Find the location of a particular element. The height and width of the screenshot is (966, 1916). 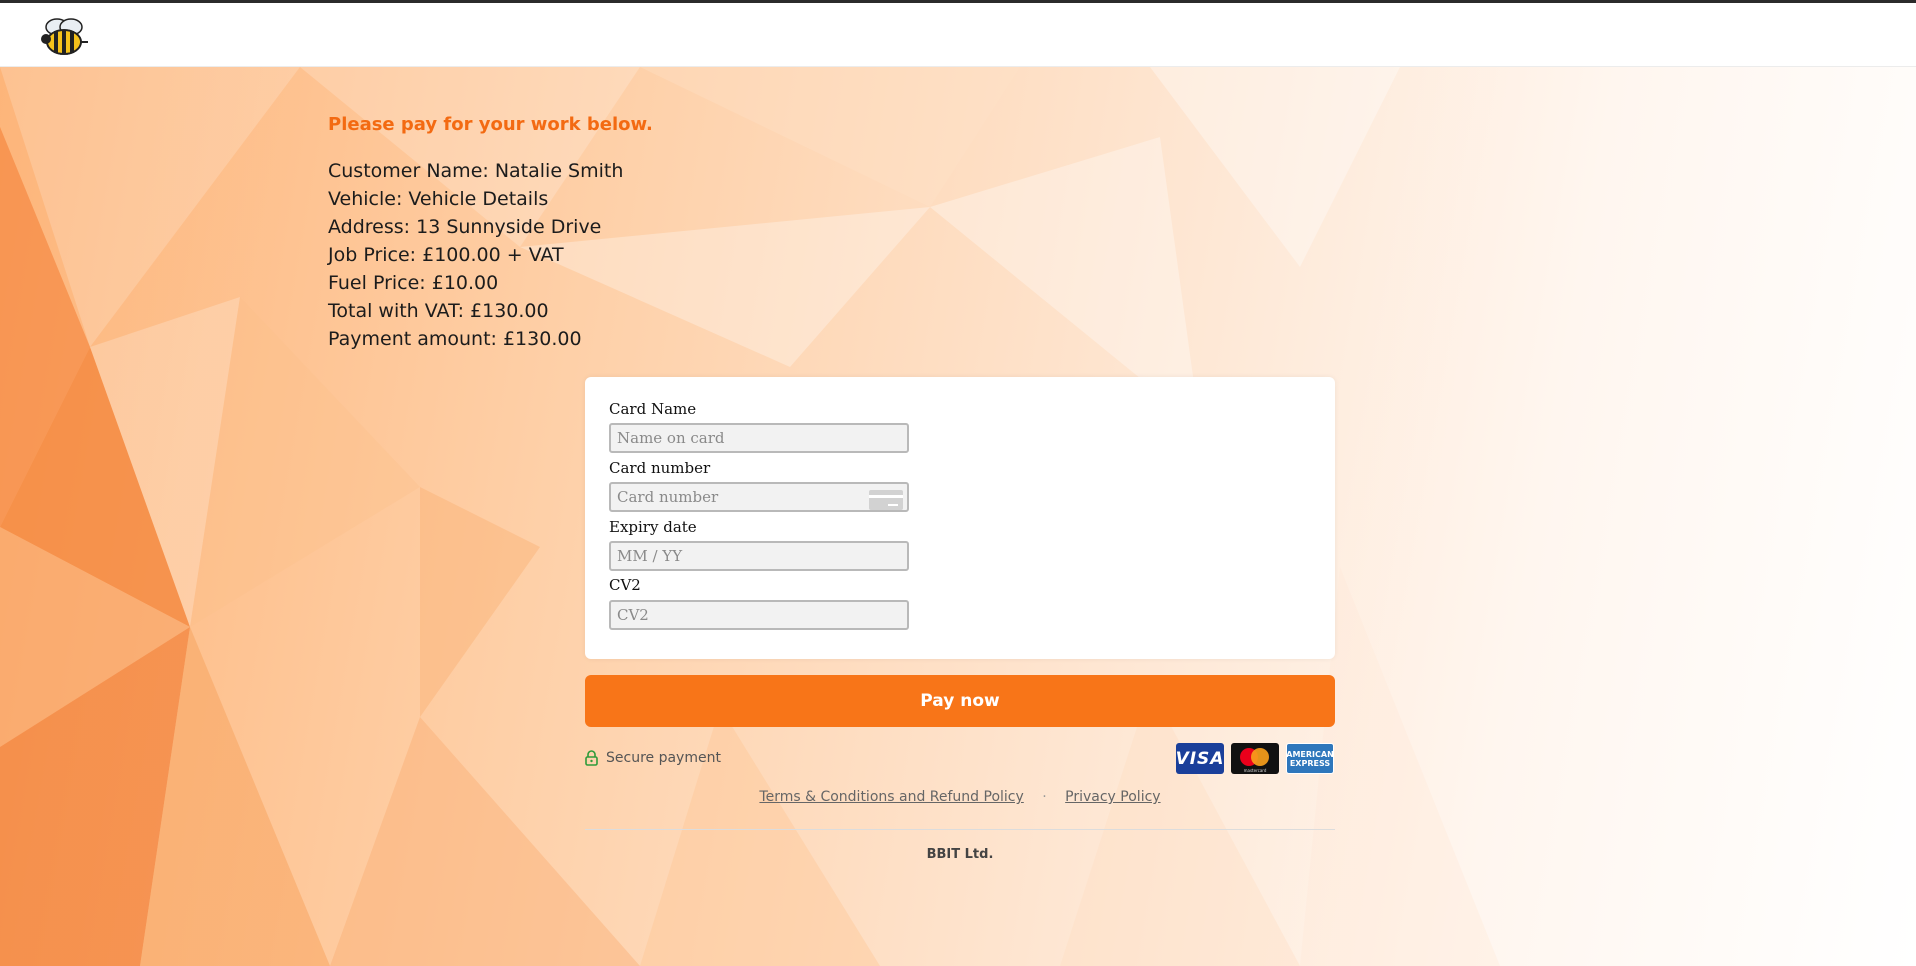

visa-logo-icon: VISA is located at coordinates (1200, 758).